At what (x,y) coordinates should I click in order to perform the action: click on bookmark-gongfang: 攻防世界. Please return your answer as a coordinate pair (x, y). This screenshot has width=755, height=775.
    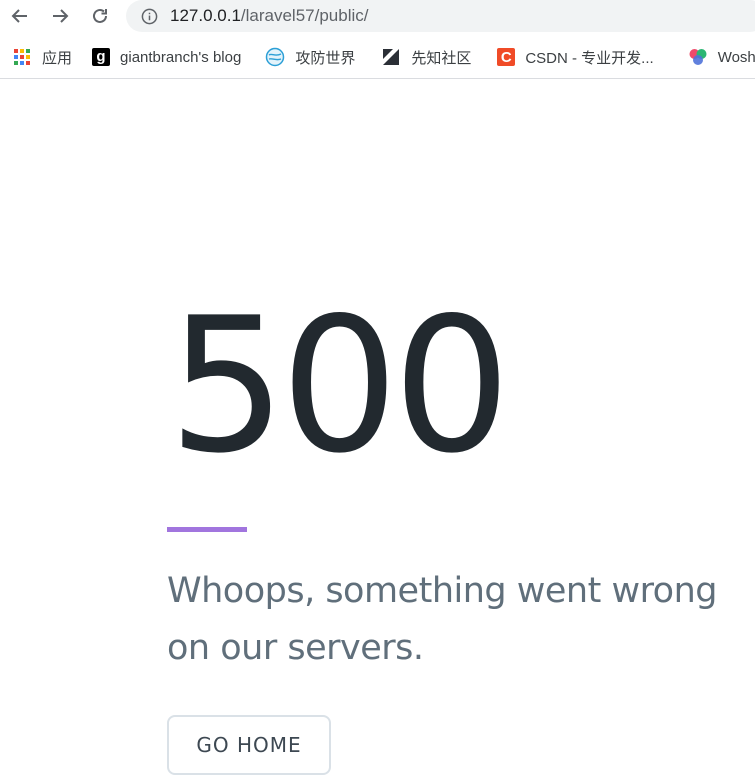
    Looking at the image, I should click on (309, 57).